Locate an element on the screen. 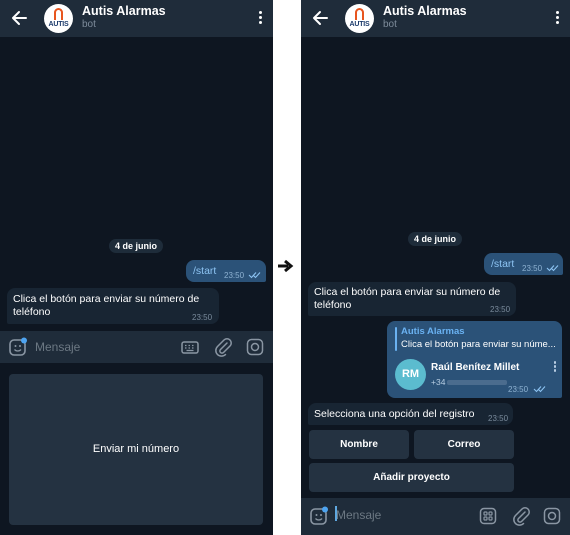 The height and width of the screenshot is (535, 570). arrow-right-icon is located at coordinates (286, 266).